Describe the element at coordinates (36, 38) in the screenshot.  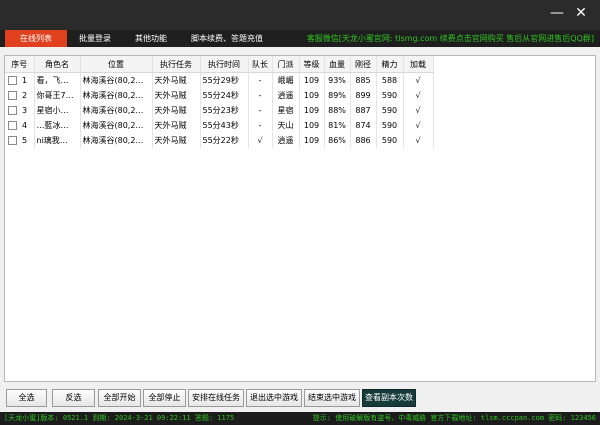
I see `tab-online-list: 在线列表` at that location.